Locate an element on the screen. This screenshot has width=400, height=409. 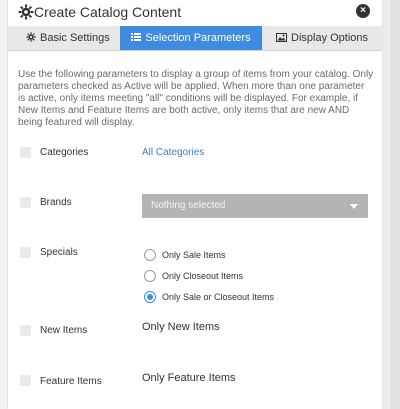
all-categories-link: All Categories is located at coordinates (173, 152).